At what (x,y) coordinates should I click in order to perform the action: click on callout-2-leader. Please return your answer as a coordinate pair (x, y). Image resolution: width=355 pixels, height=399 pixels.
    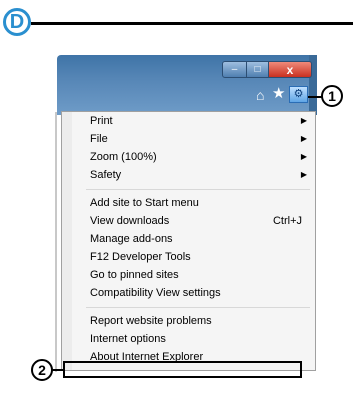
    Looking at the image, I should click on (58, 370).